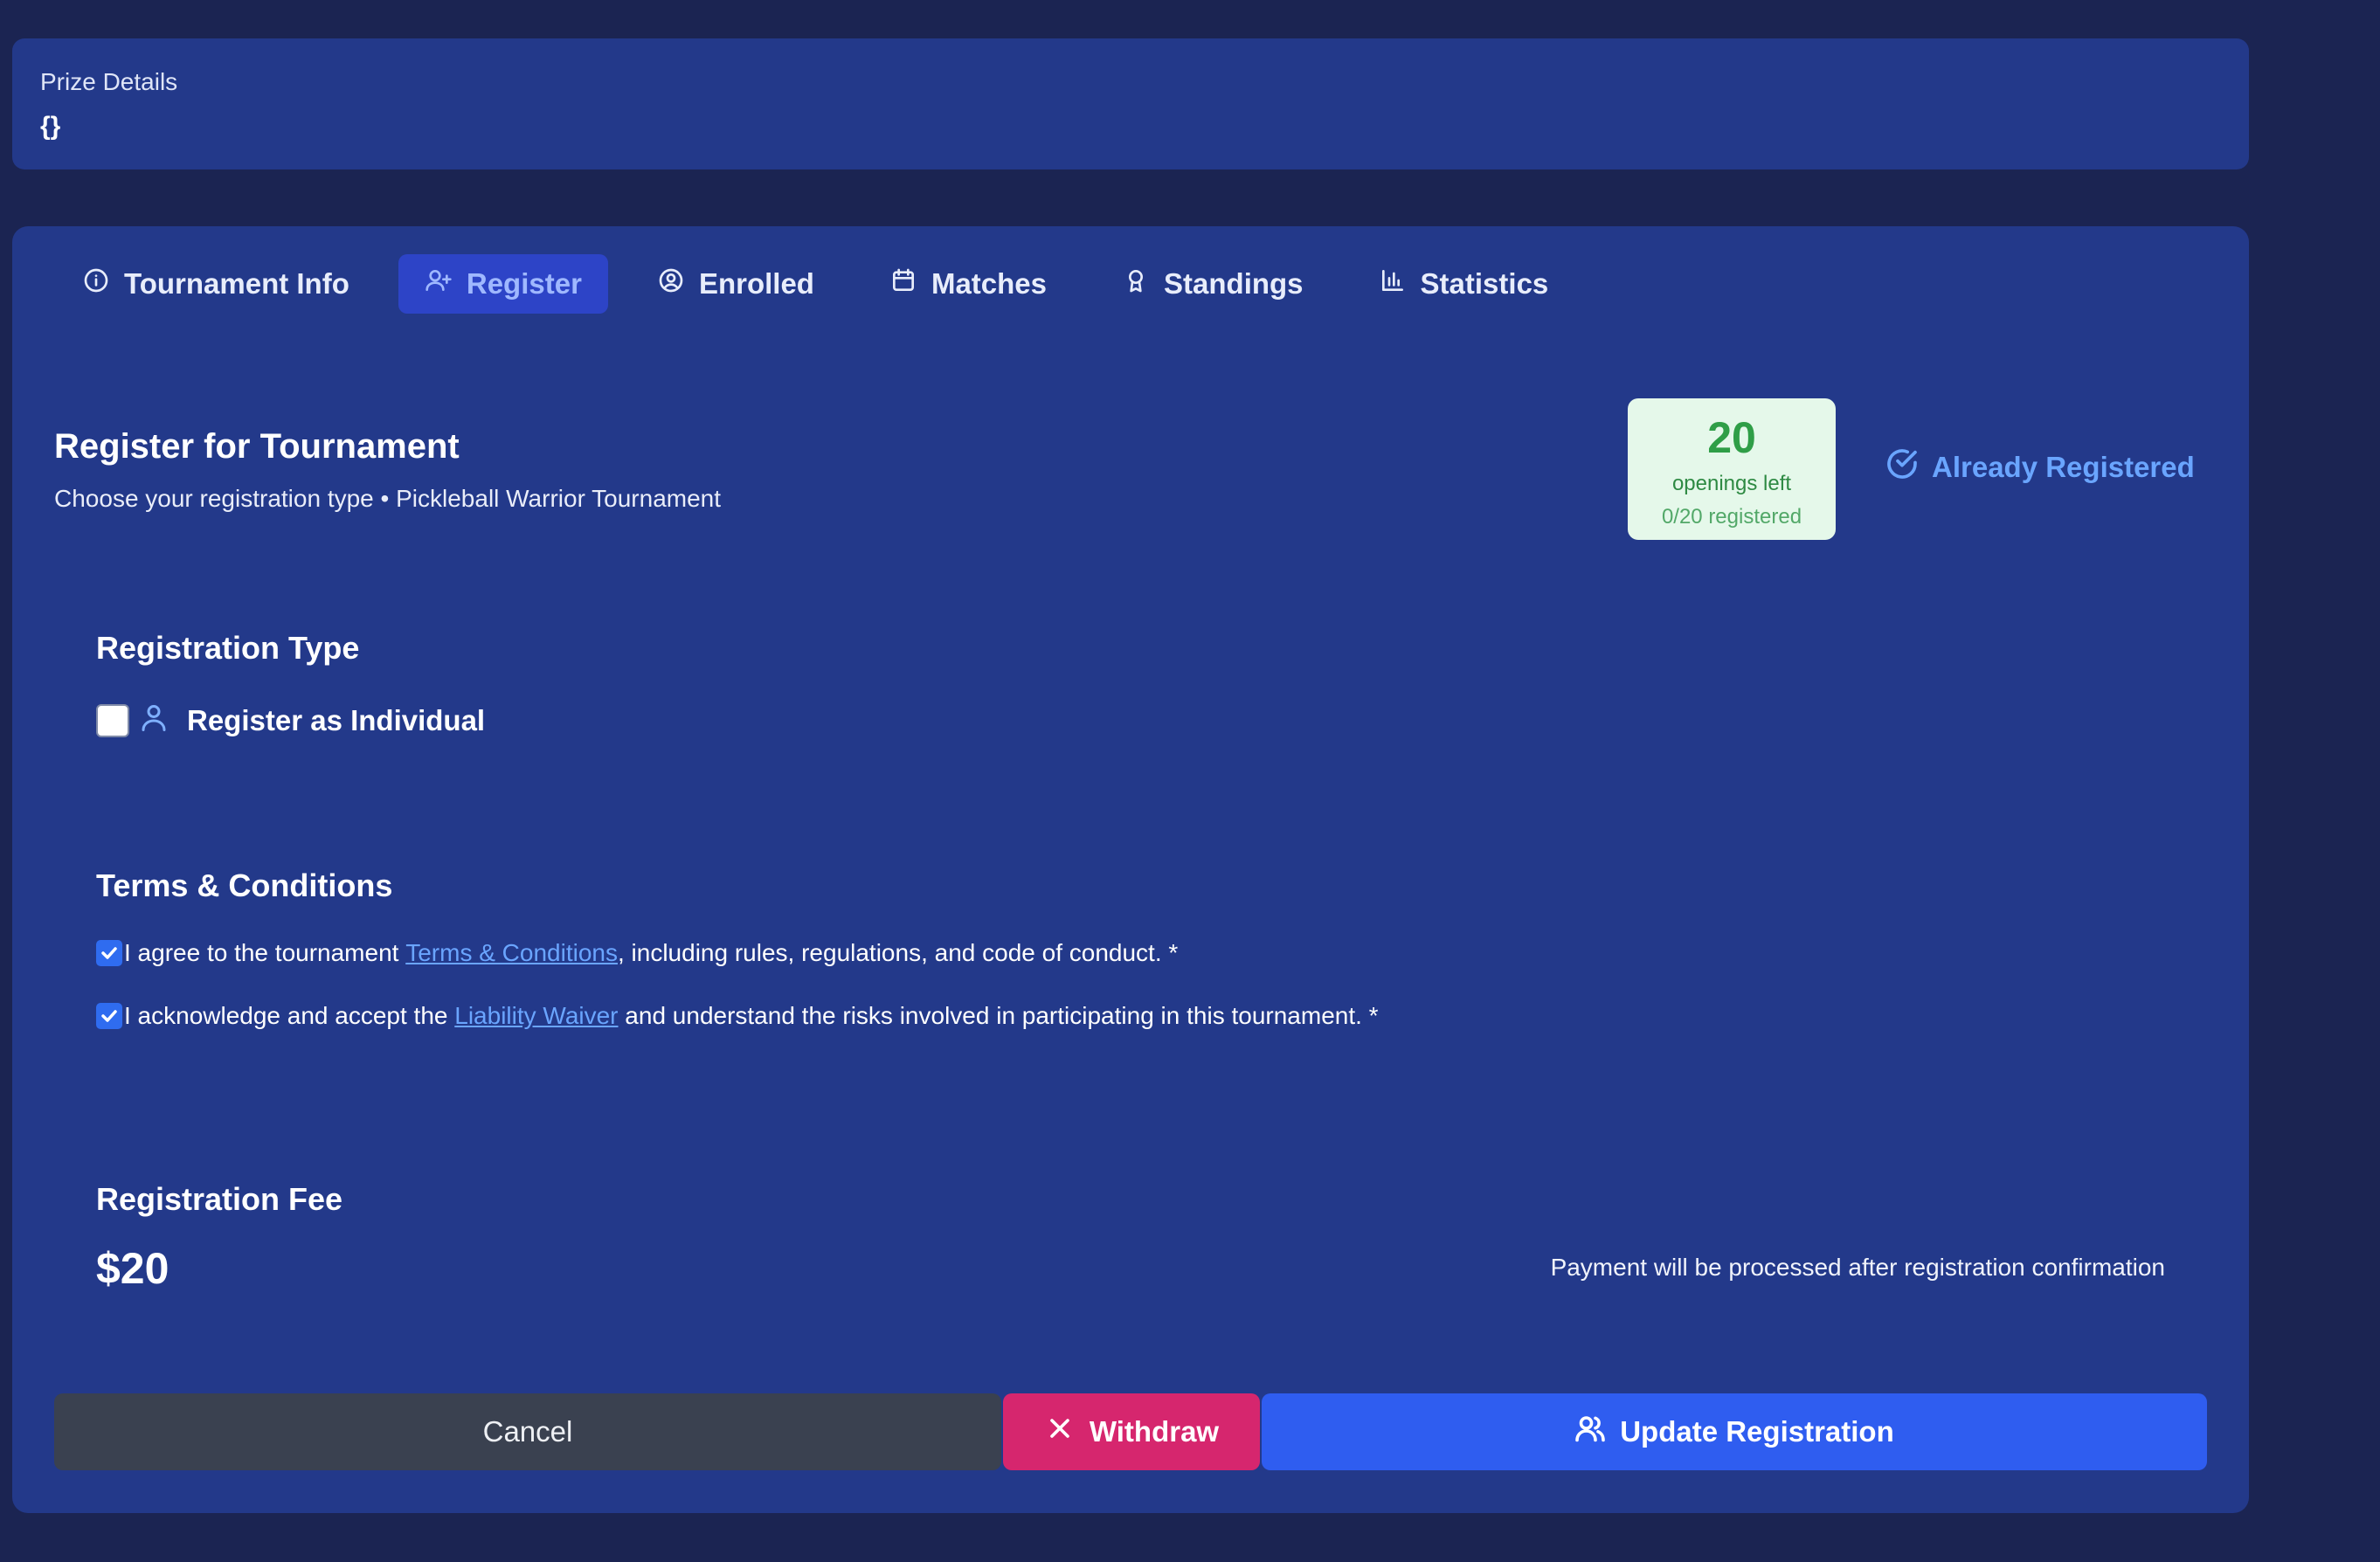  Describe the element at coordinates (257, 446) in the screenshot. I see `register-title: Register for Tournament` at that location.